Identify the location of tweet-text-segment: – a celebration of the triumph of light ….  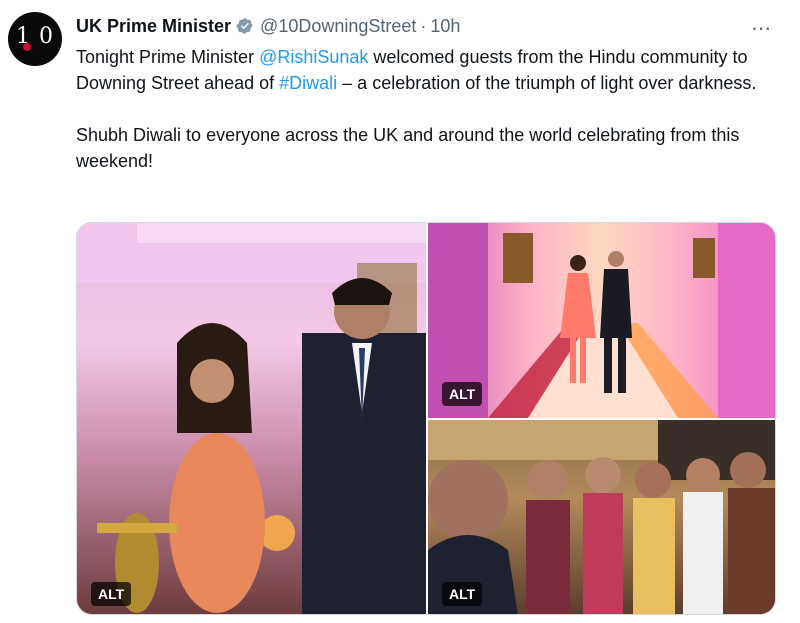
(547, 83).